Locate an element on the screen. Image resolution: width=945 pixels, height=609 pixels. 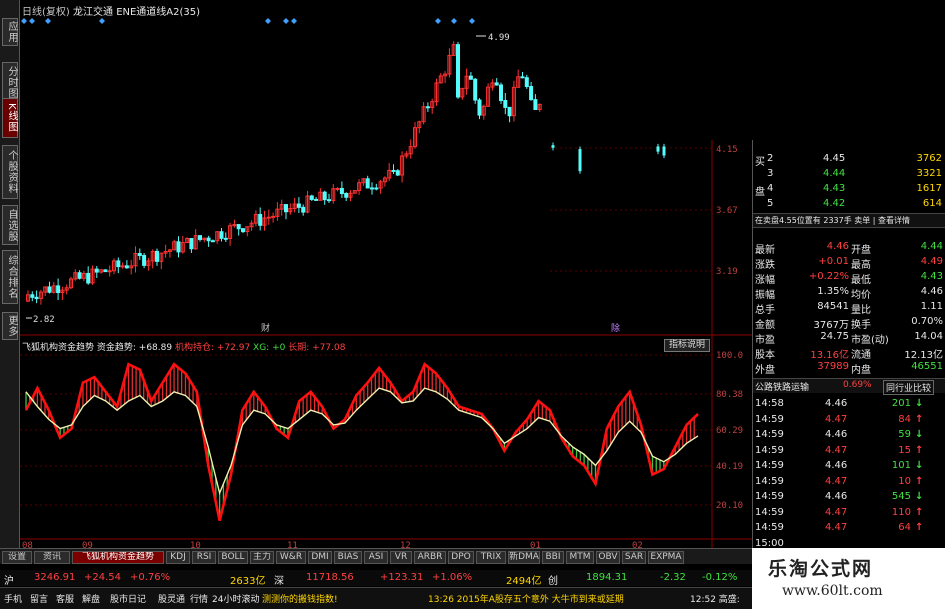
rail-btn-timeshare: 分时图 is located at coordinates (10, 82).